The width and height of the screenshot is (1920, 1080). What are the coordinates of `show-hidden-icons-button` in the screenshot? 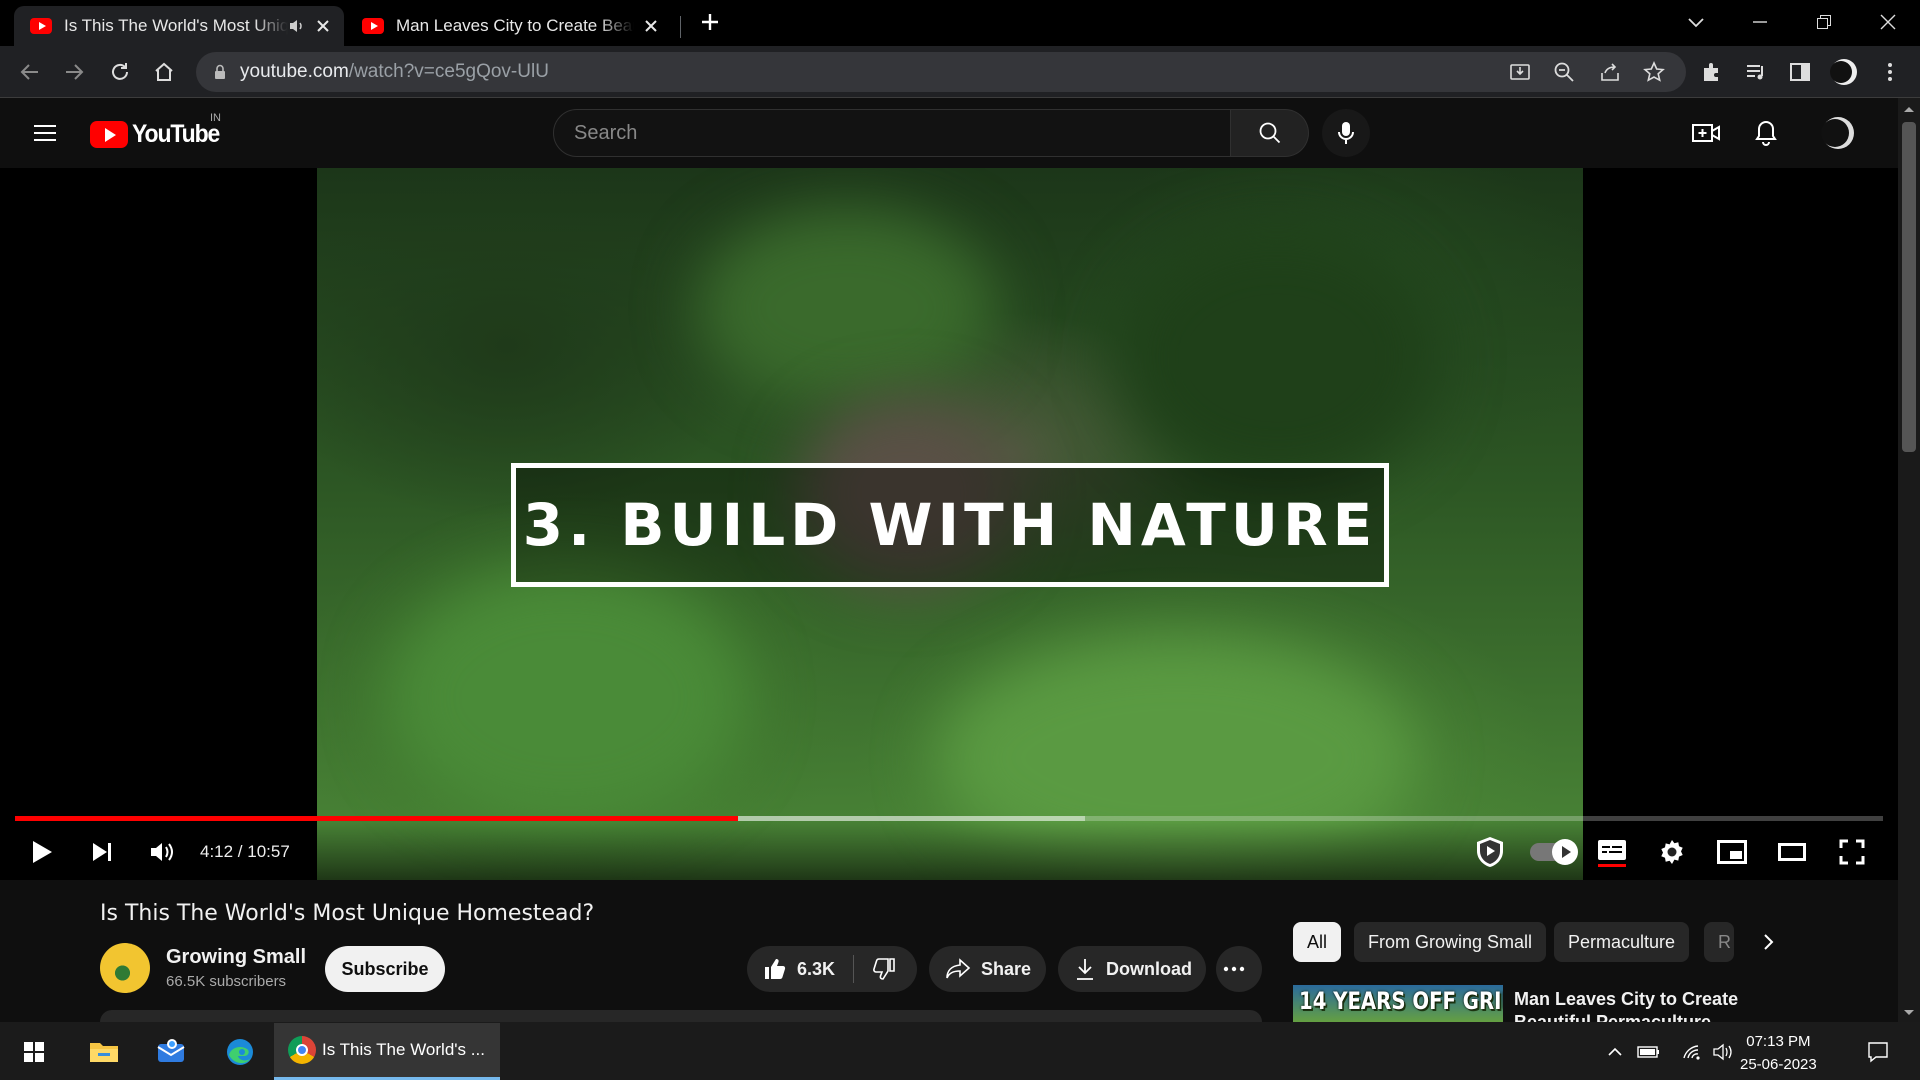 It's located at (1615, 1052).